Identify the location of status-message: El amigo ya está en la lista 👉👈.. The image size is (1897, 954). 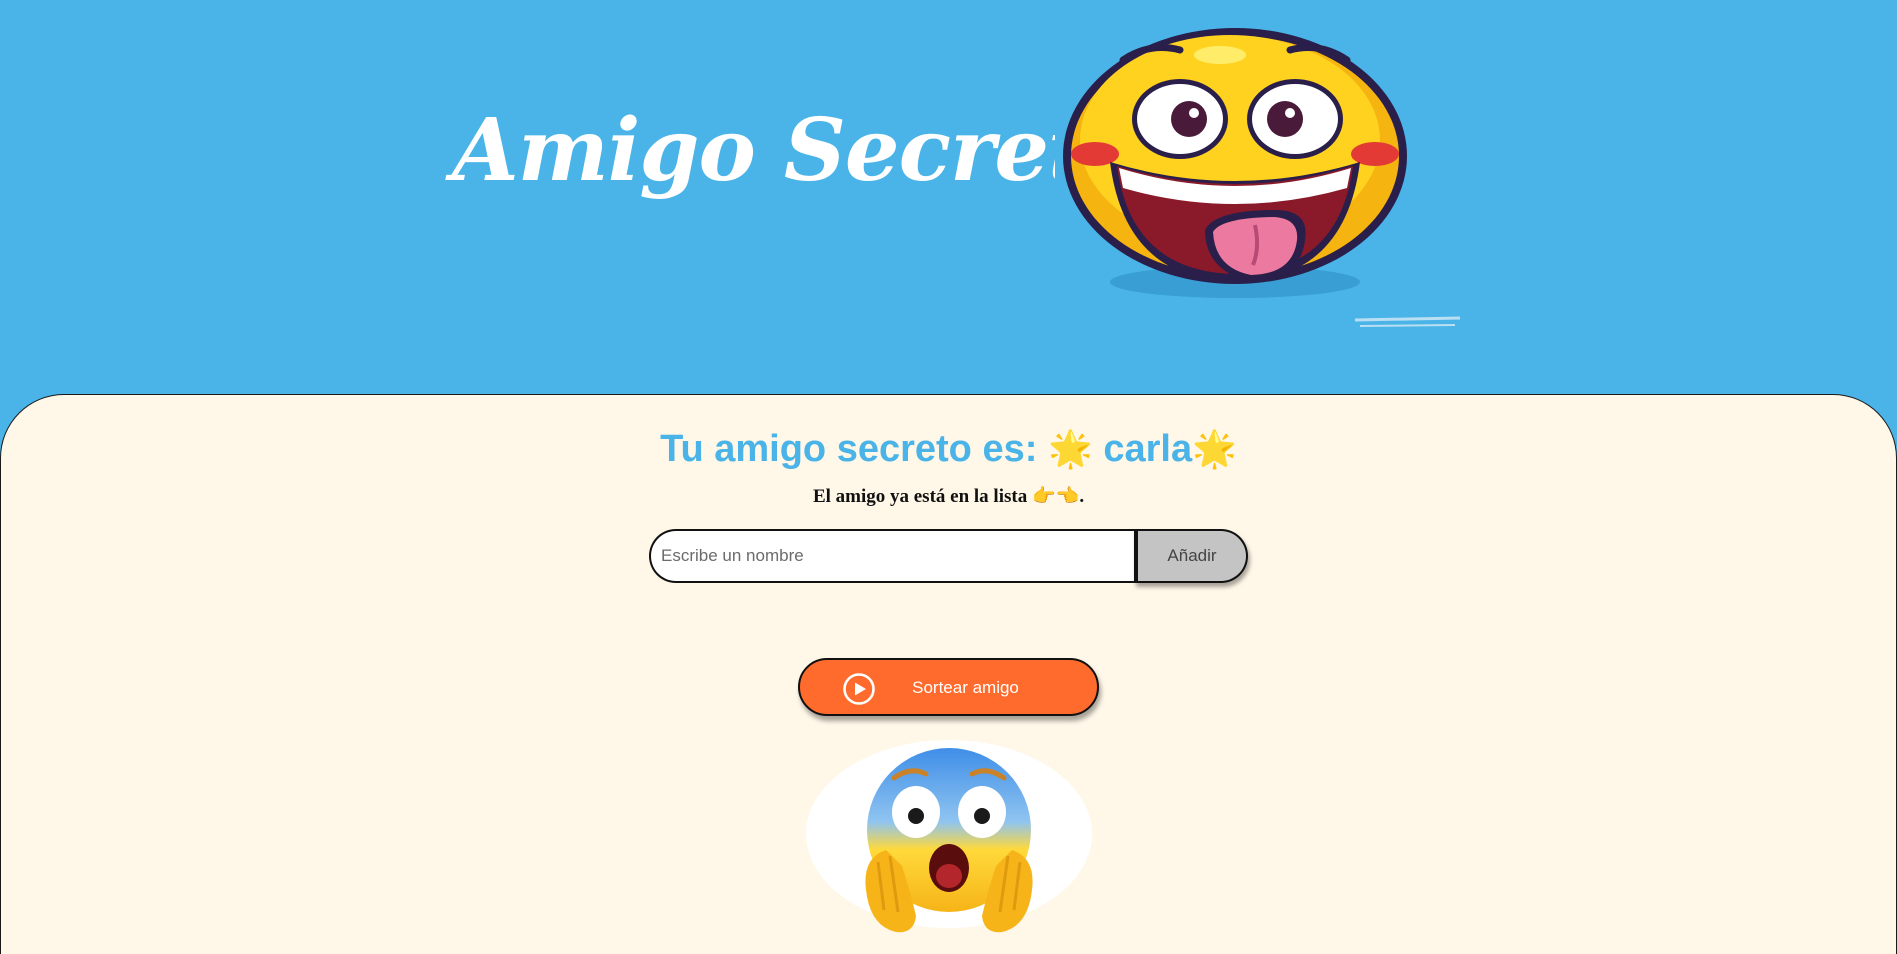
(948, 496).